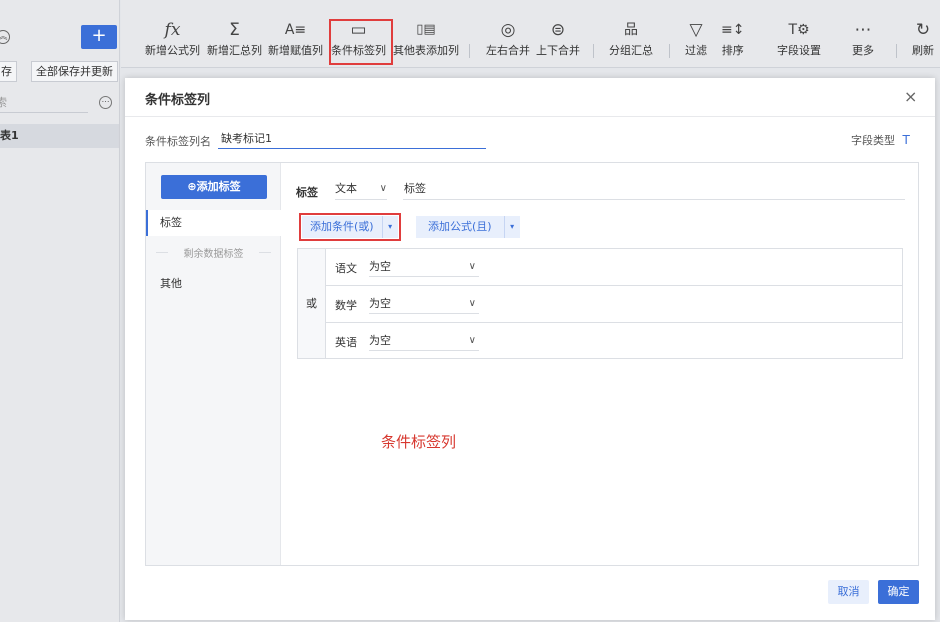 The width and height of the screenshot is (940, 622). What do you see at coordinates (614, 267) in the screenshot?
I see `condition-row: 语文 为空 ∨` at bounding box center [614, 267].